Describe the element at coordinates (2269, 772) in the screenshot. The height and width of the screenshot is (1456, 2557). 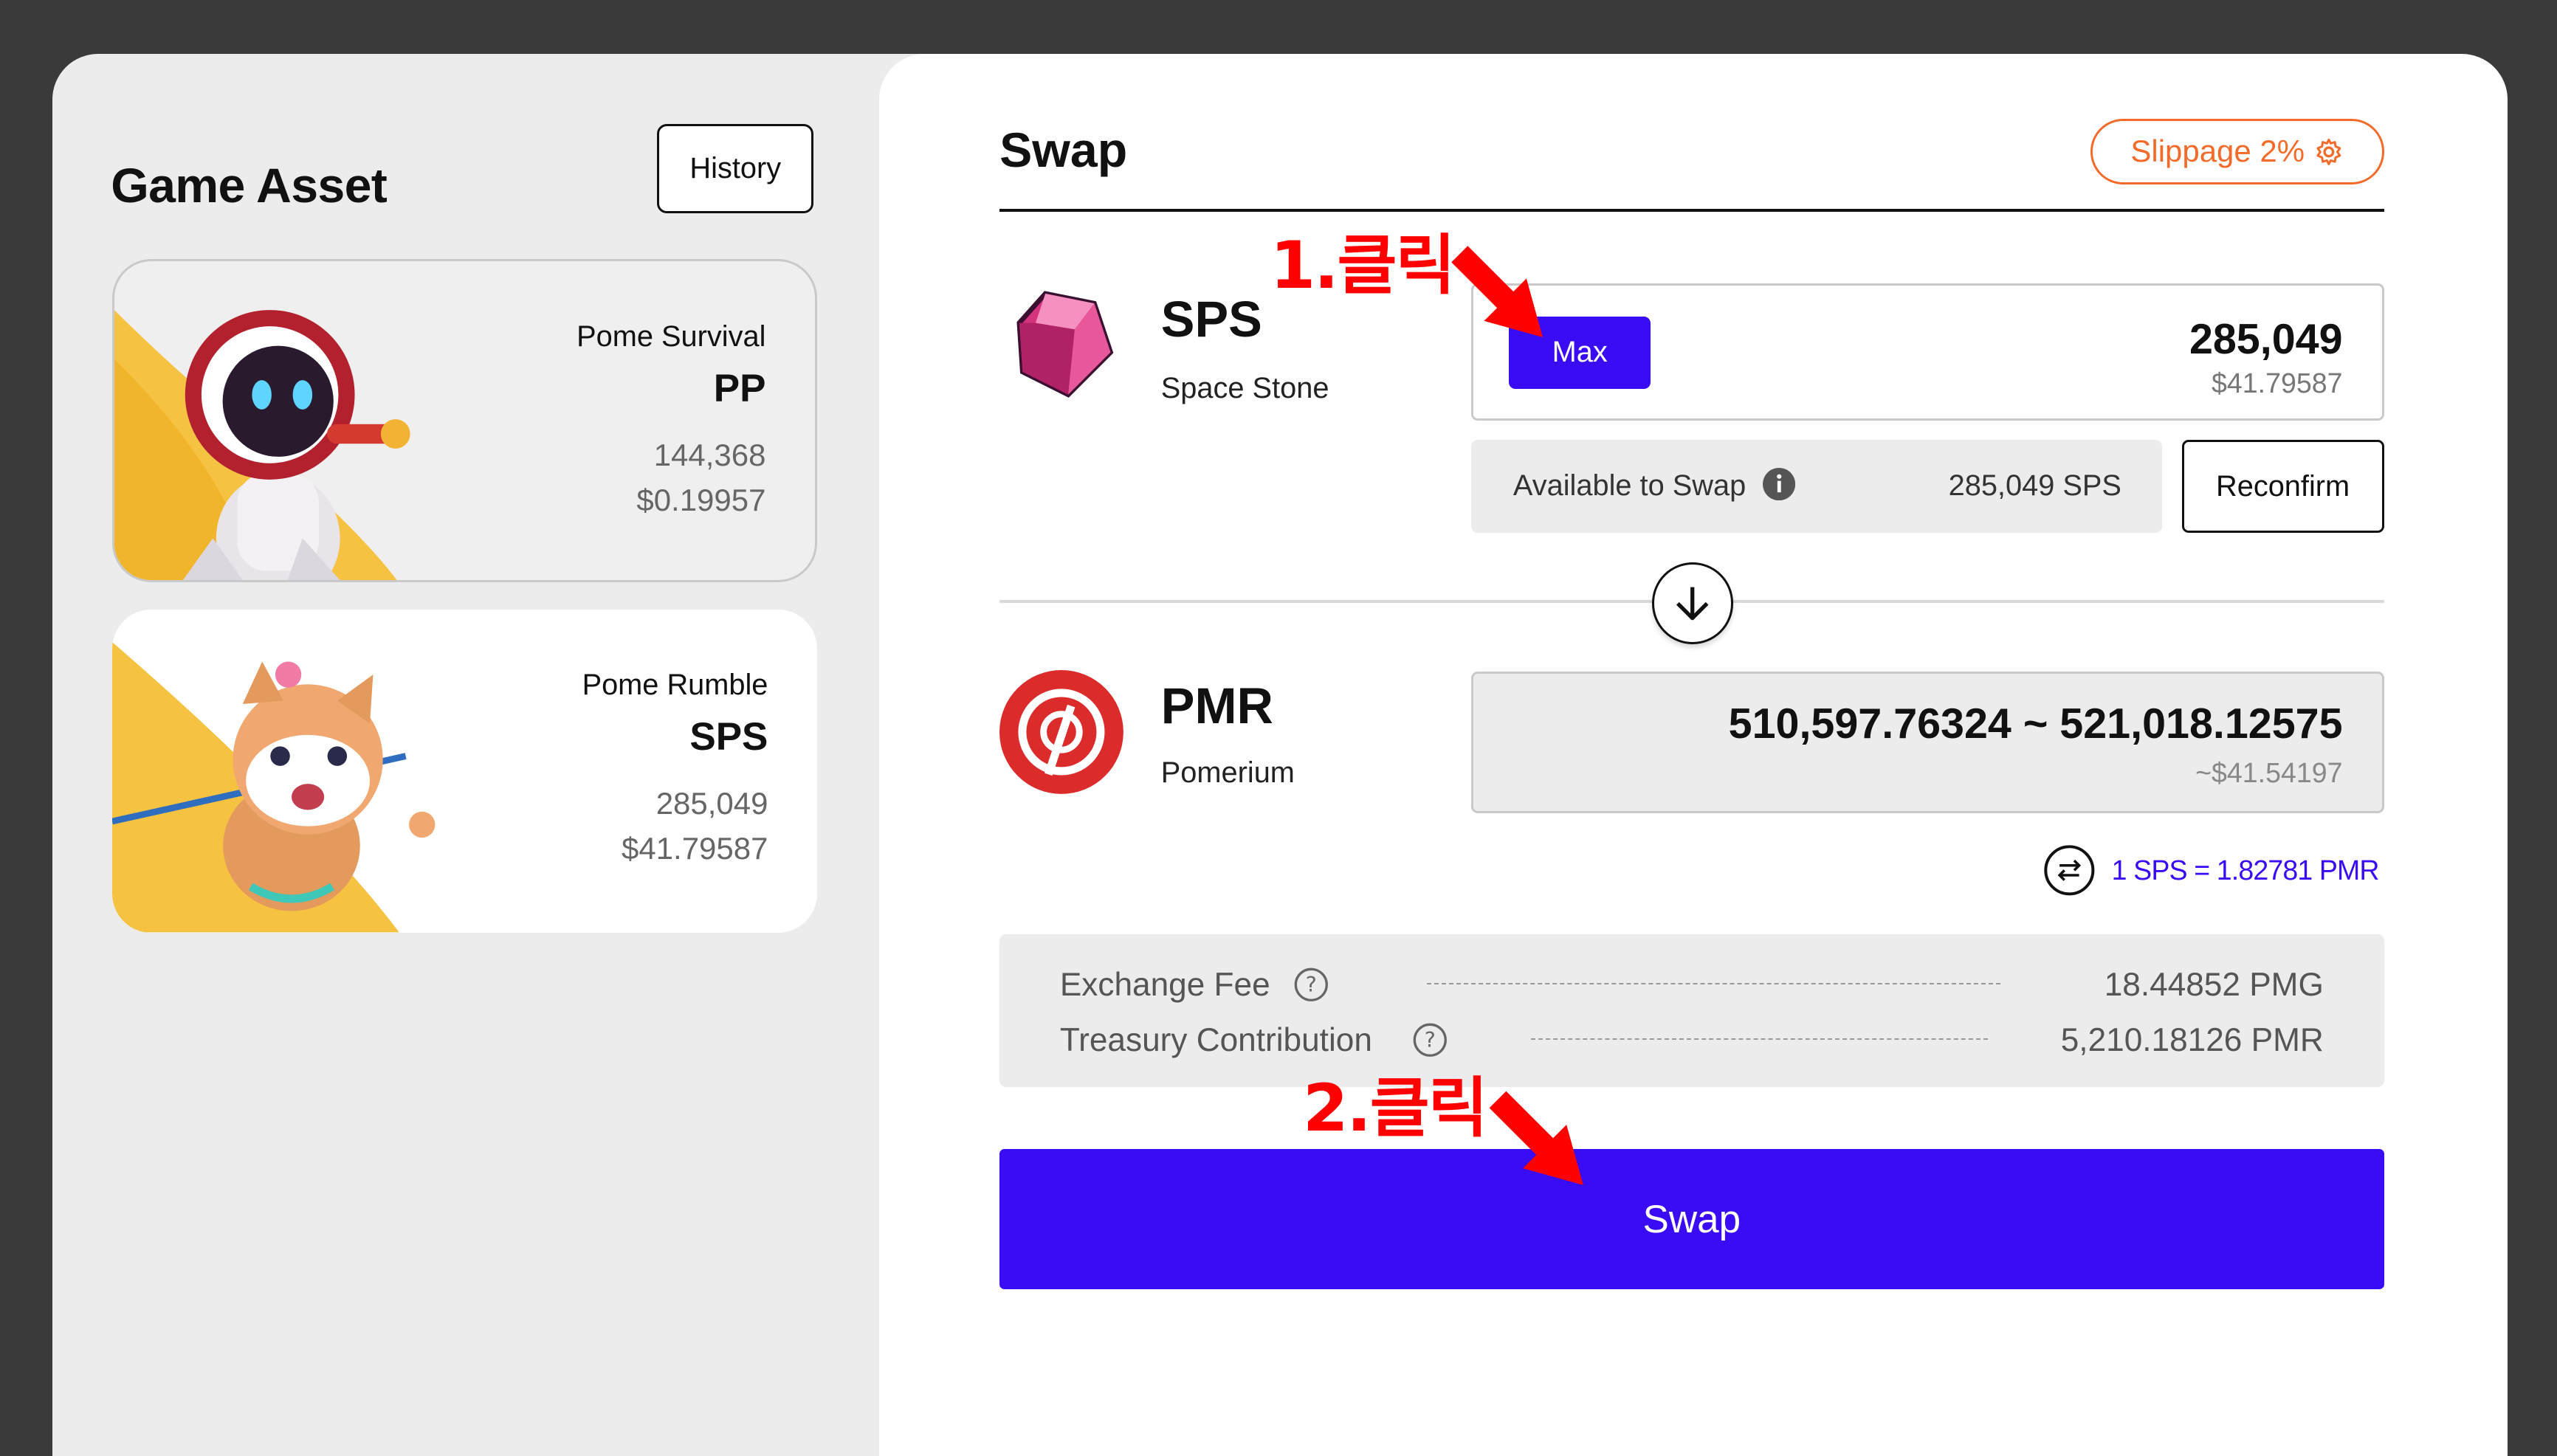
I see `to-amount-usd: ~$41.54197` at that location.